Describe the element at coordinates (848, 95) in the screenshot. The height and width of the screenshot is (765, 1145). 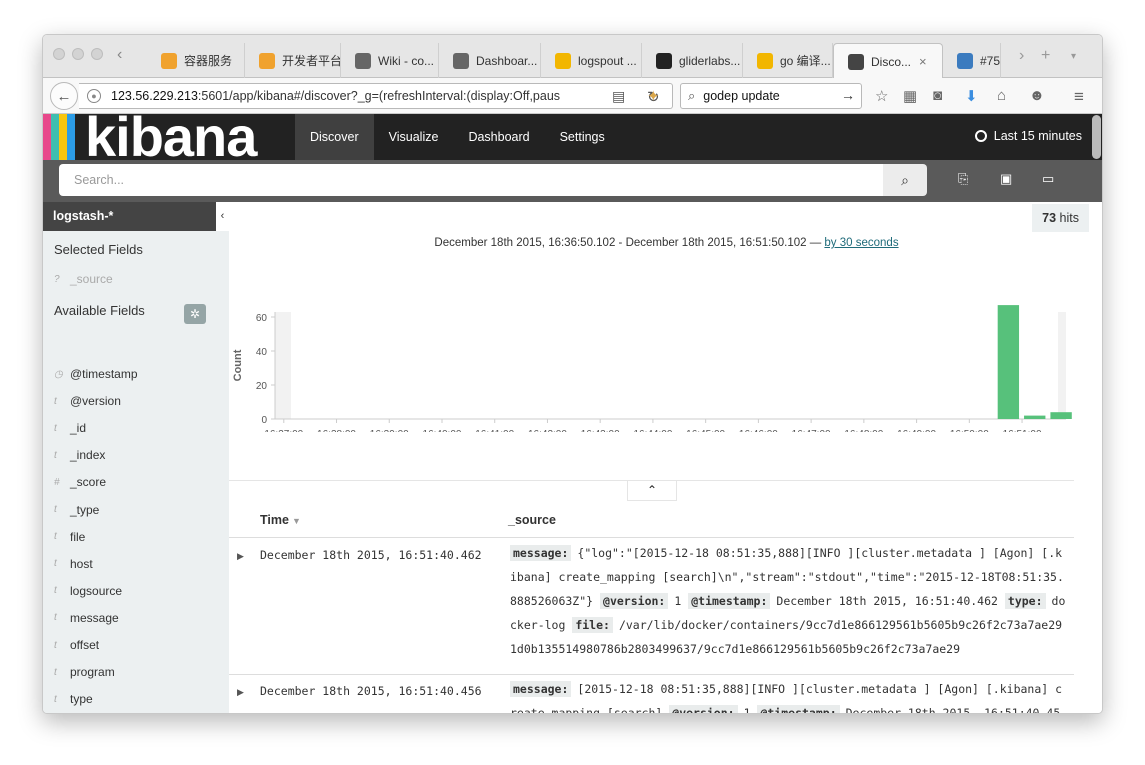
I see `search-go-icon: →` at that location.